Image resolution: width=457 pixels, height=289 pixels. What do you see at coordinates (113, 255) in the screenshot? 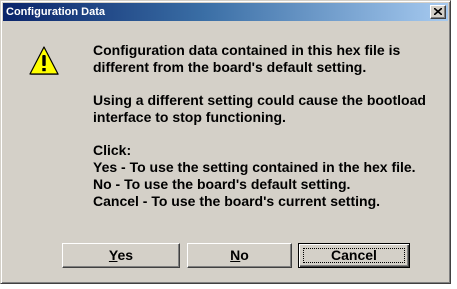
I see `yes-mnemonic: Y` at bounding box center [113, 255].